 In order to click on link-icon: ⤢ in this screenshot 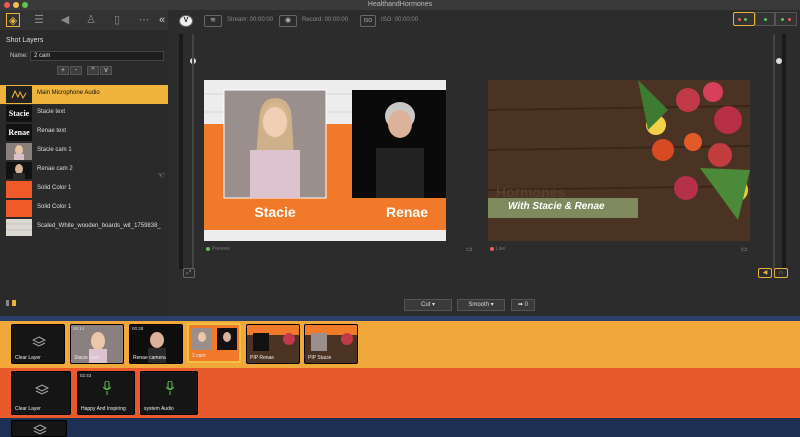, I will do `click(189, 273)`.